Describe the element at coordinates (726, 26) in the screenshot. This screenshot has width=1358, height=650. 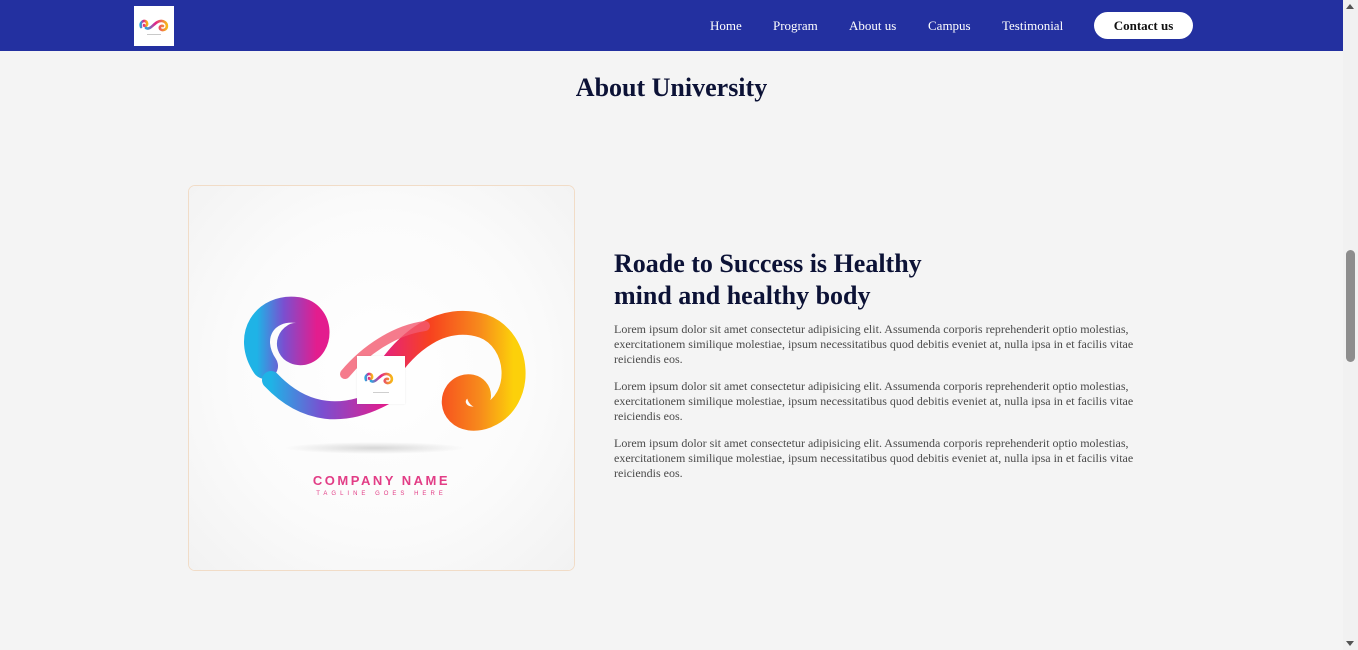
I see `nav-link-home: Home` at that location.